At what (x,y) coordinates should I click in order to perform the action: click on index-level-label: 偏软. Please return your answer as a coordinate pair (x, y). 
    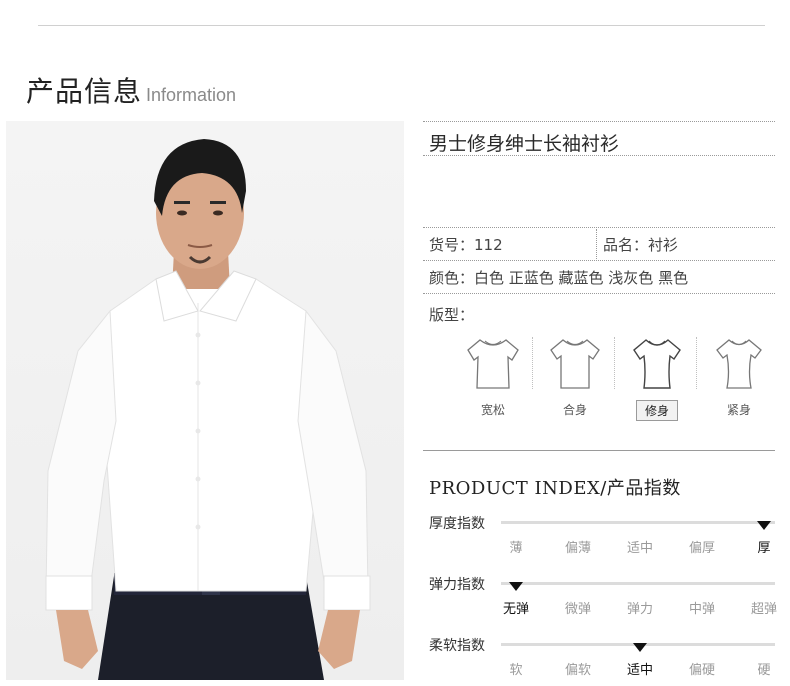
    Looking at the image, I should click on (577, 670).